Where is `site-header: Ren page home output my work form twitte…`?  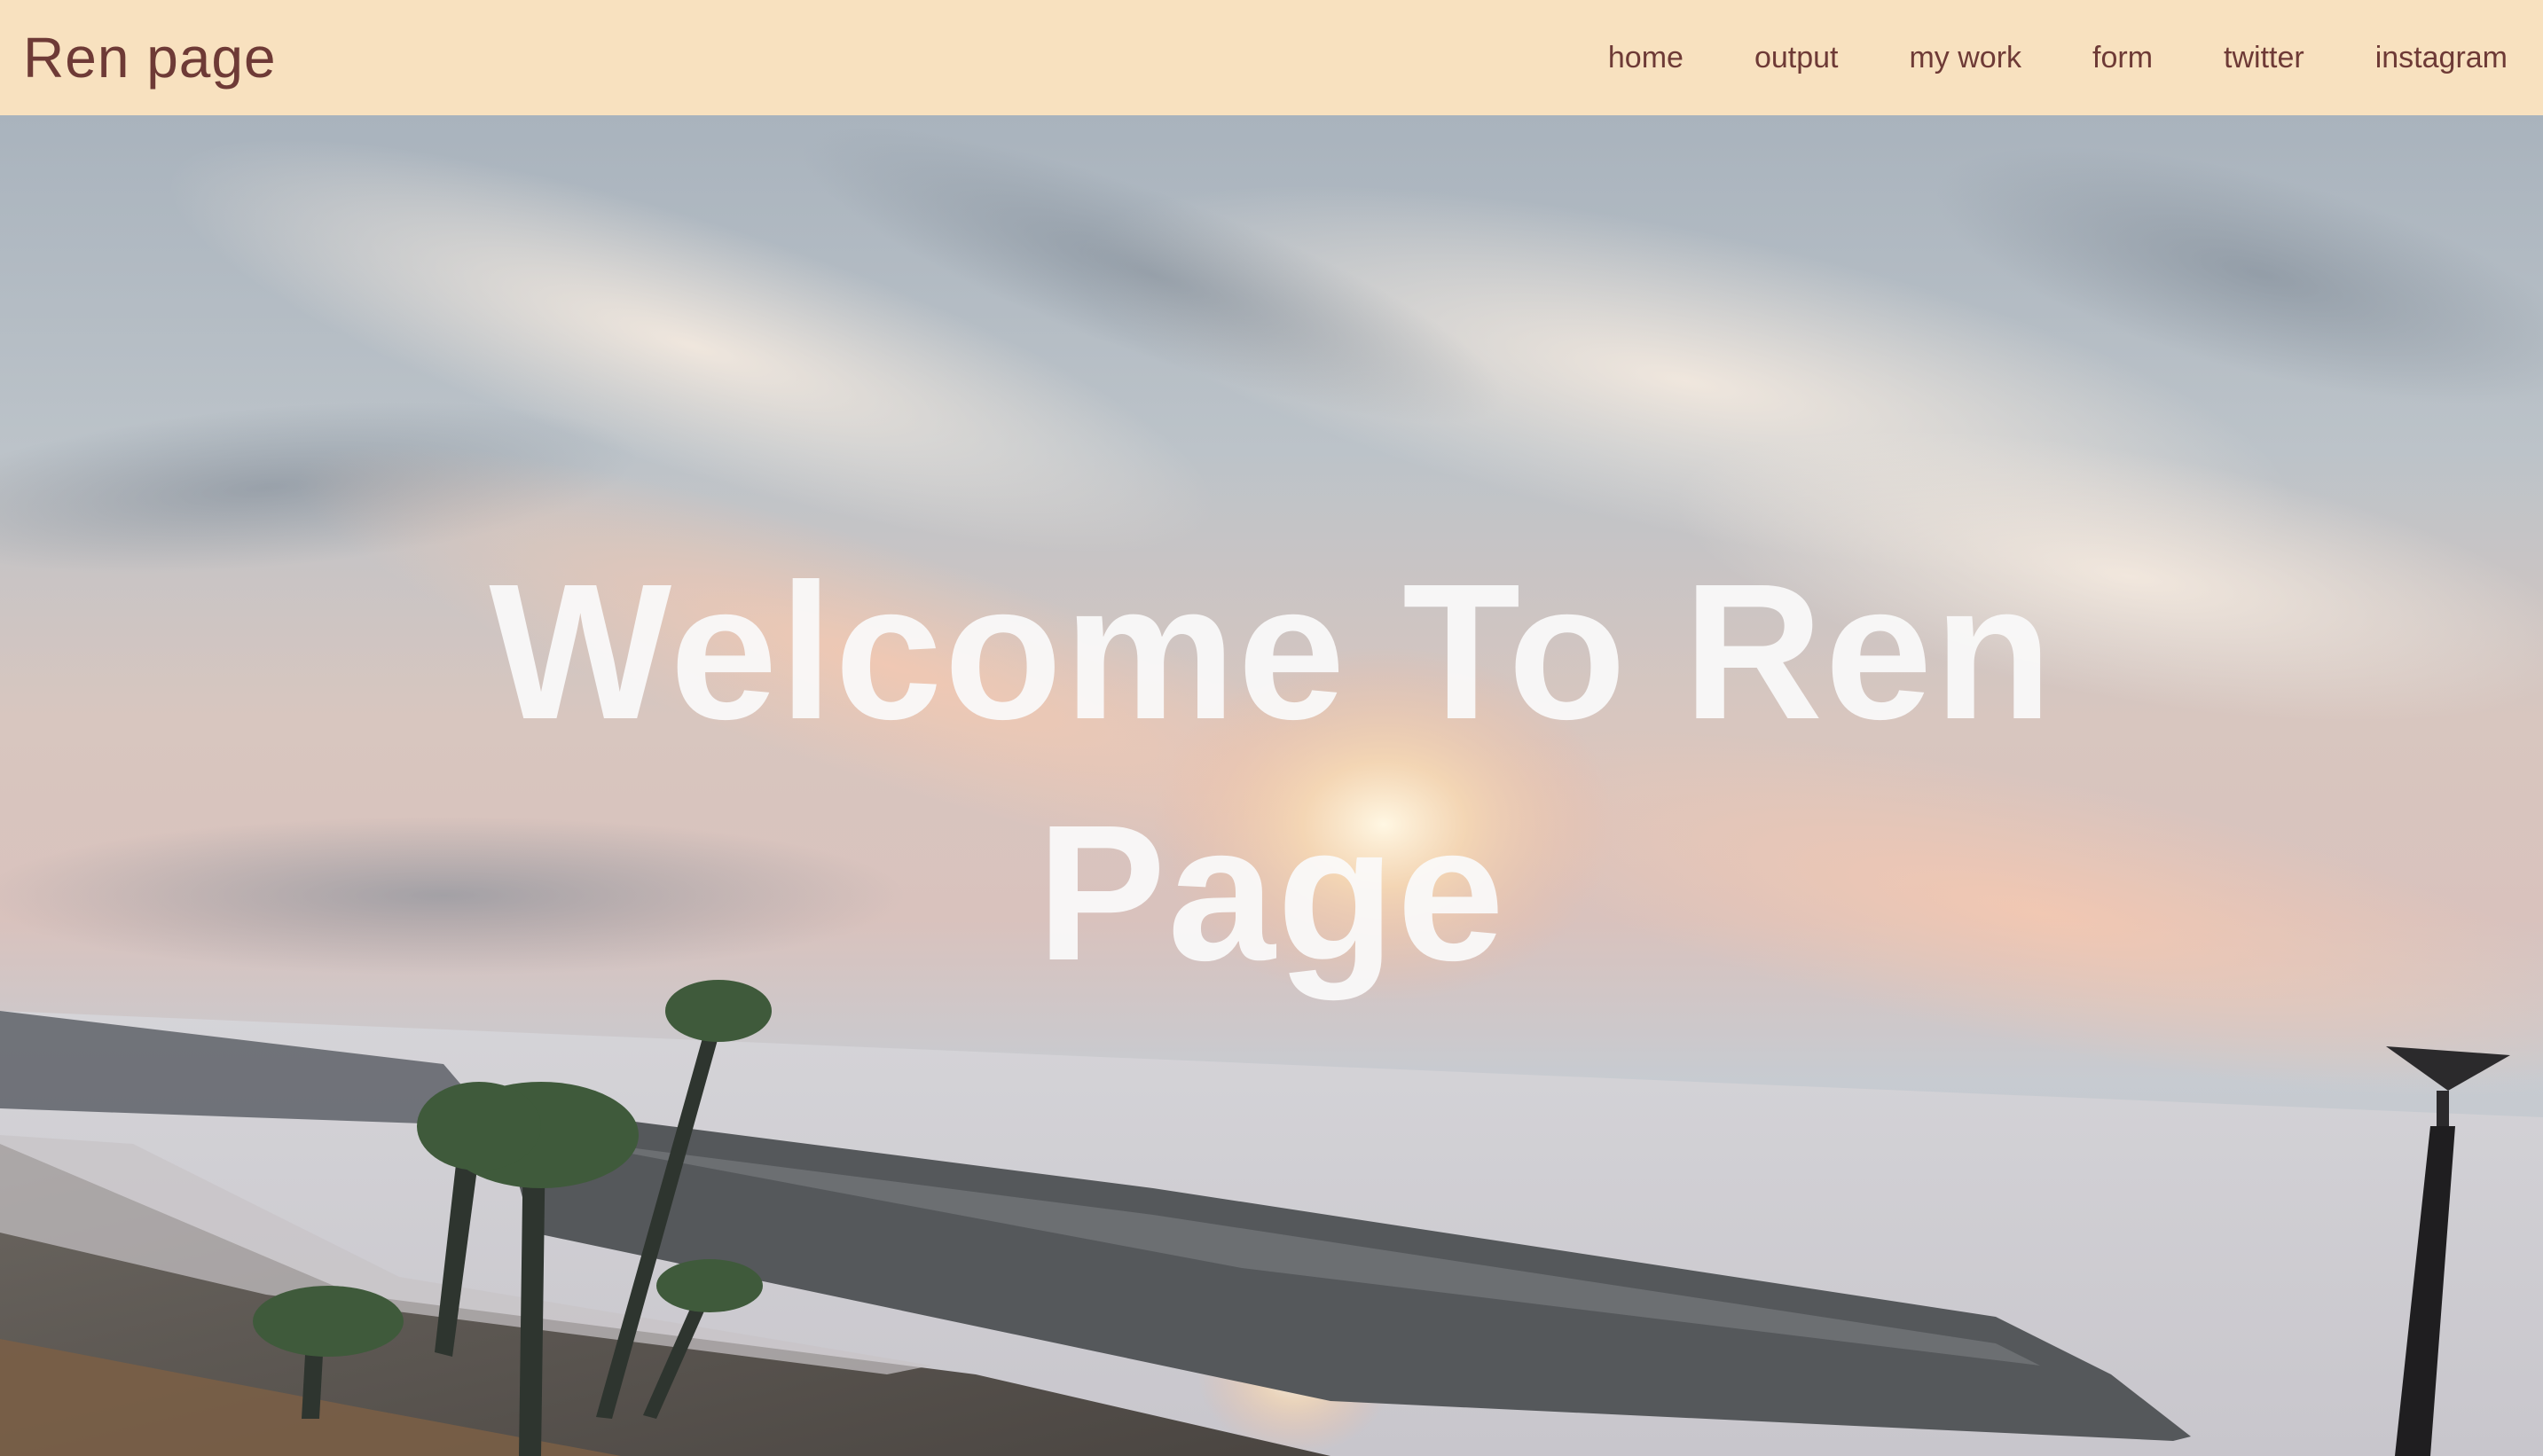
site-header: Ren page home output my work form twitte… is located at coordinates (1272, 57).